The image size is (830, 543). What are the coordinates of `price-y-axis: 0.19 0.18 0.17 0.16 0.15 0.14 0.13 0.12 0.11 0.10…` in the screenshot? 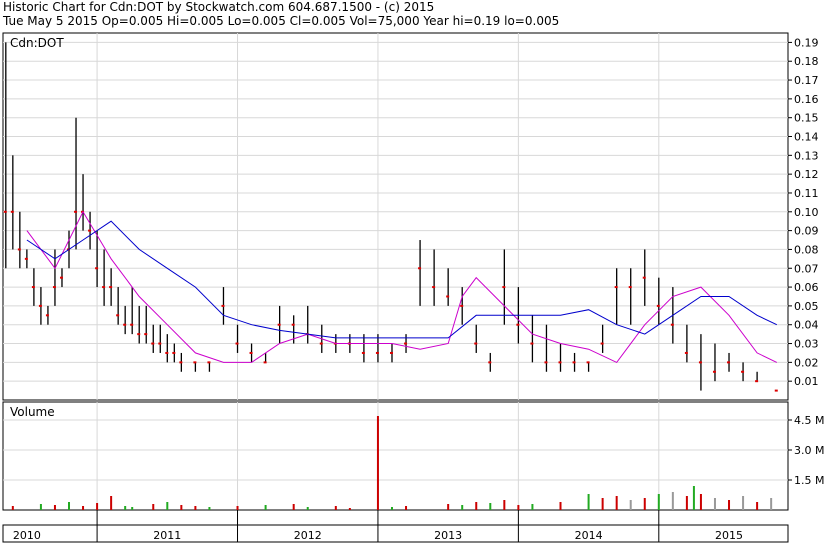 It's located at (803, 212).